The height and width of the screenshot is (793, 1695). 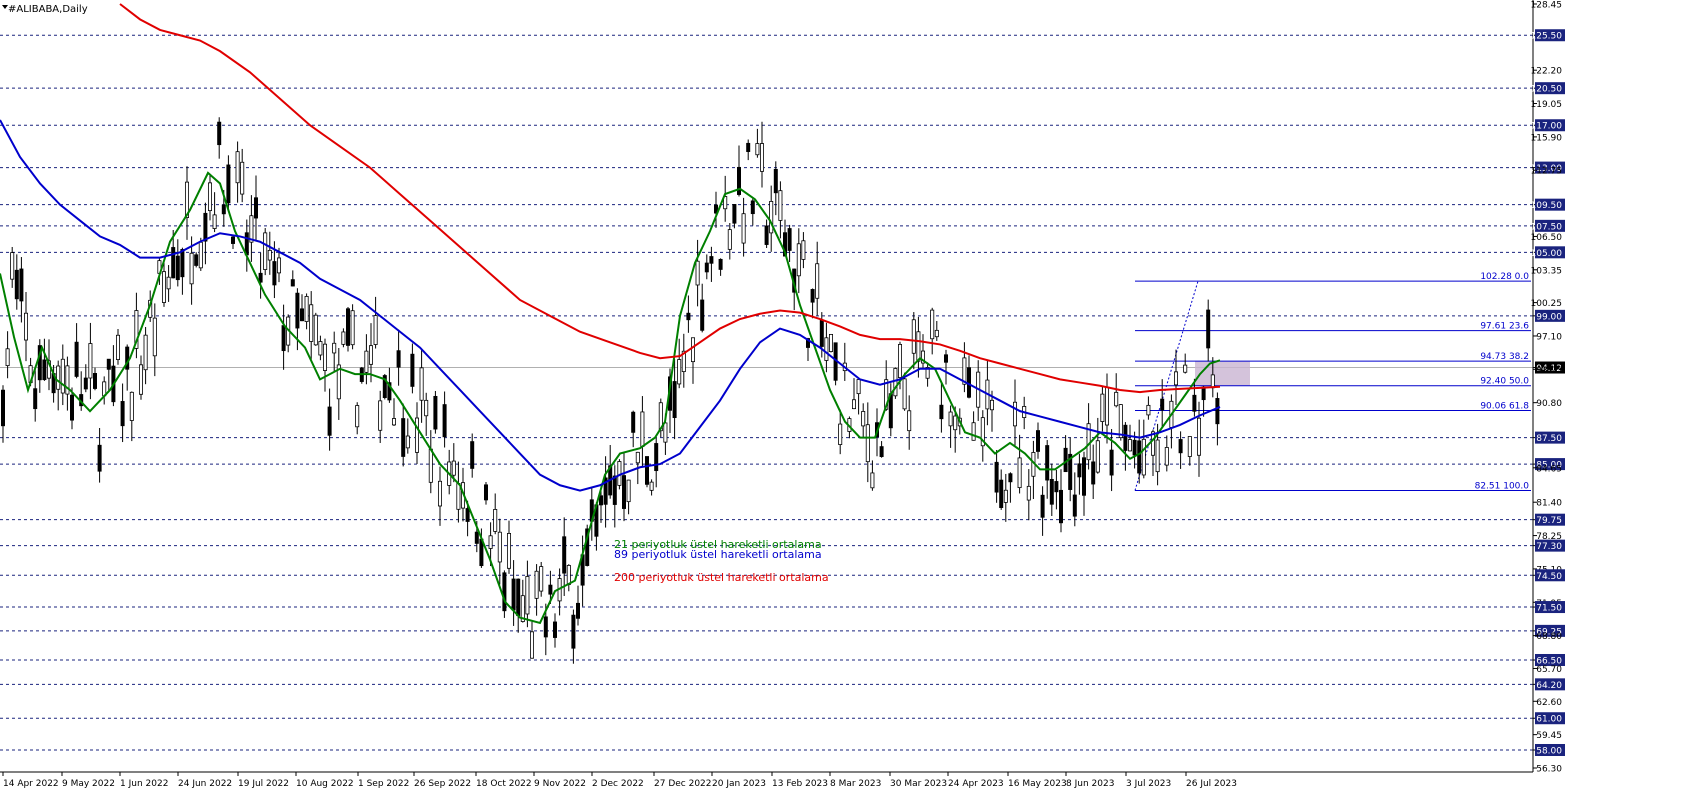 What do you see at coordinates (1547, 206) in the screenshot?
I see `price-label: 109.50` at bounding box center [1547, 206].